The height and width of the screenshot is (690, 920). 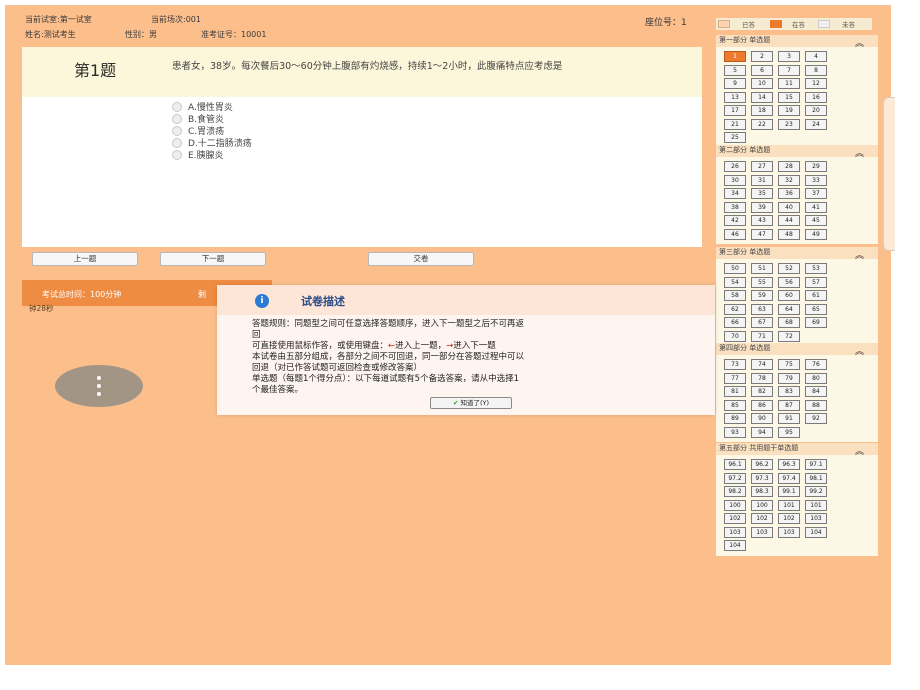 What do you see at coordinates (762, 491) in the screenshot?
I see `question-cell: 98.3` at bounding box center [762, 491].